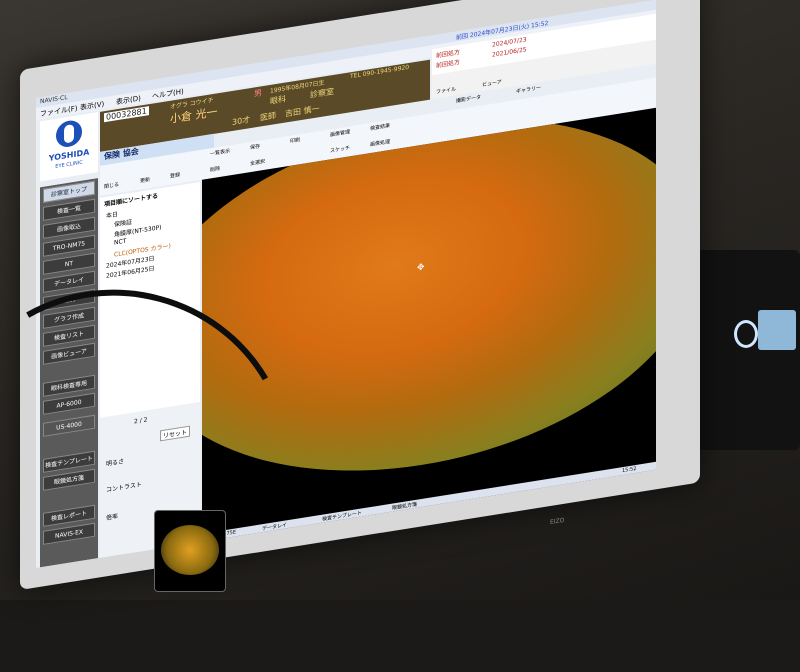 The width and height of the screenshot is (800, 672). What do you see at coordinates (421, 268) in the screenshot?
I see `cursor-icon: ✥` at bounding box center [421, 268].